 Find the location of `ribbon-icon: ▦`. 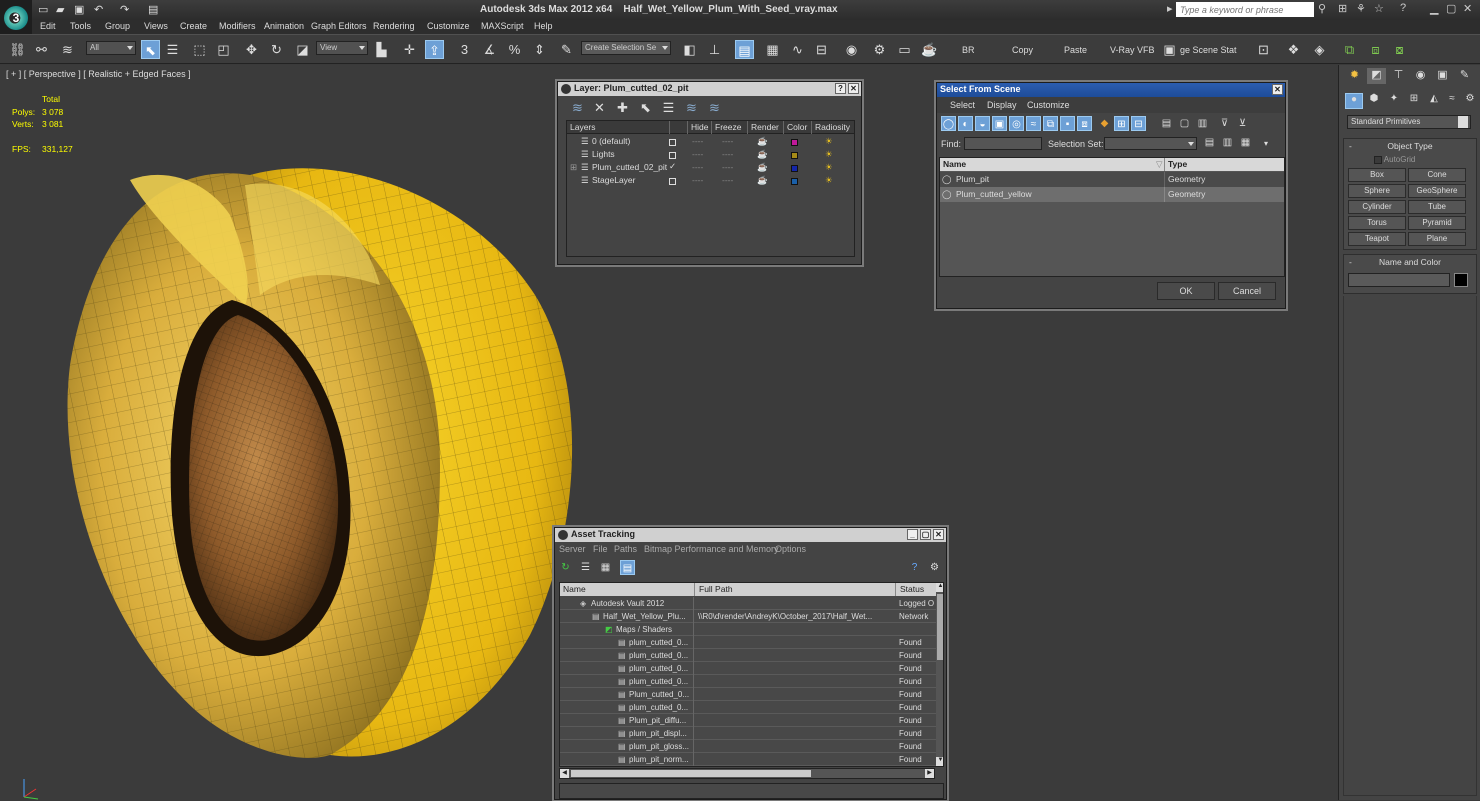

ribbon-icon: ▦ is located at coordinates (772, 49).